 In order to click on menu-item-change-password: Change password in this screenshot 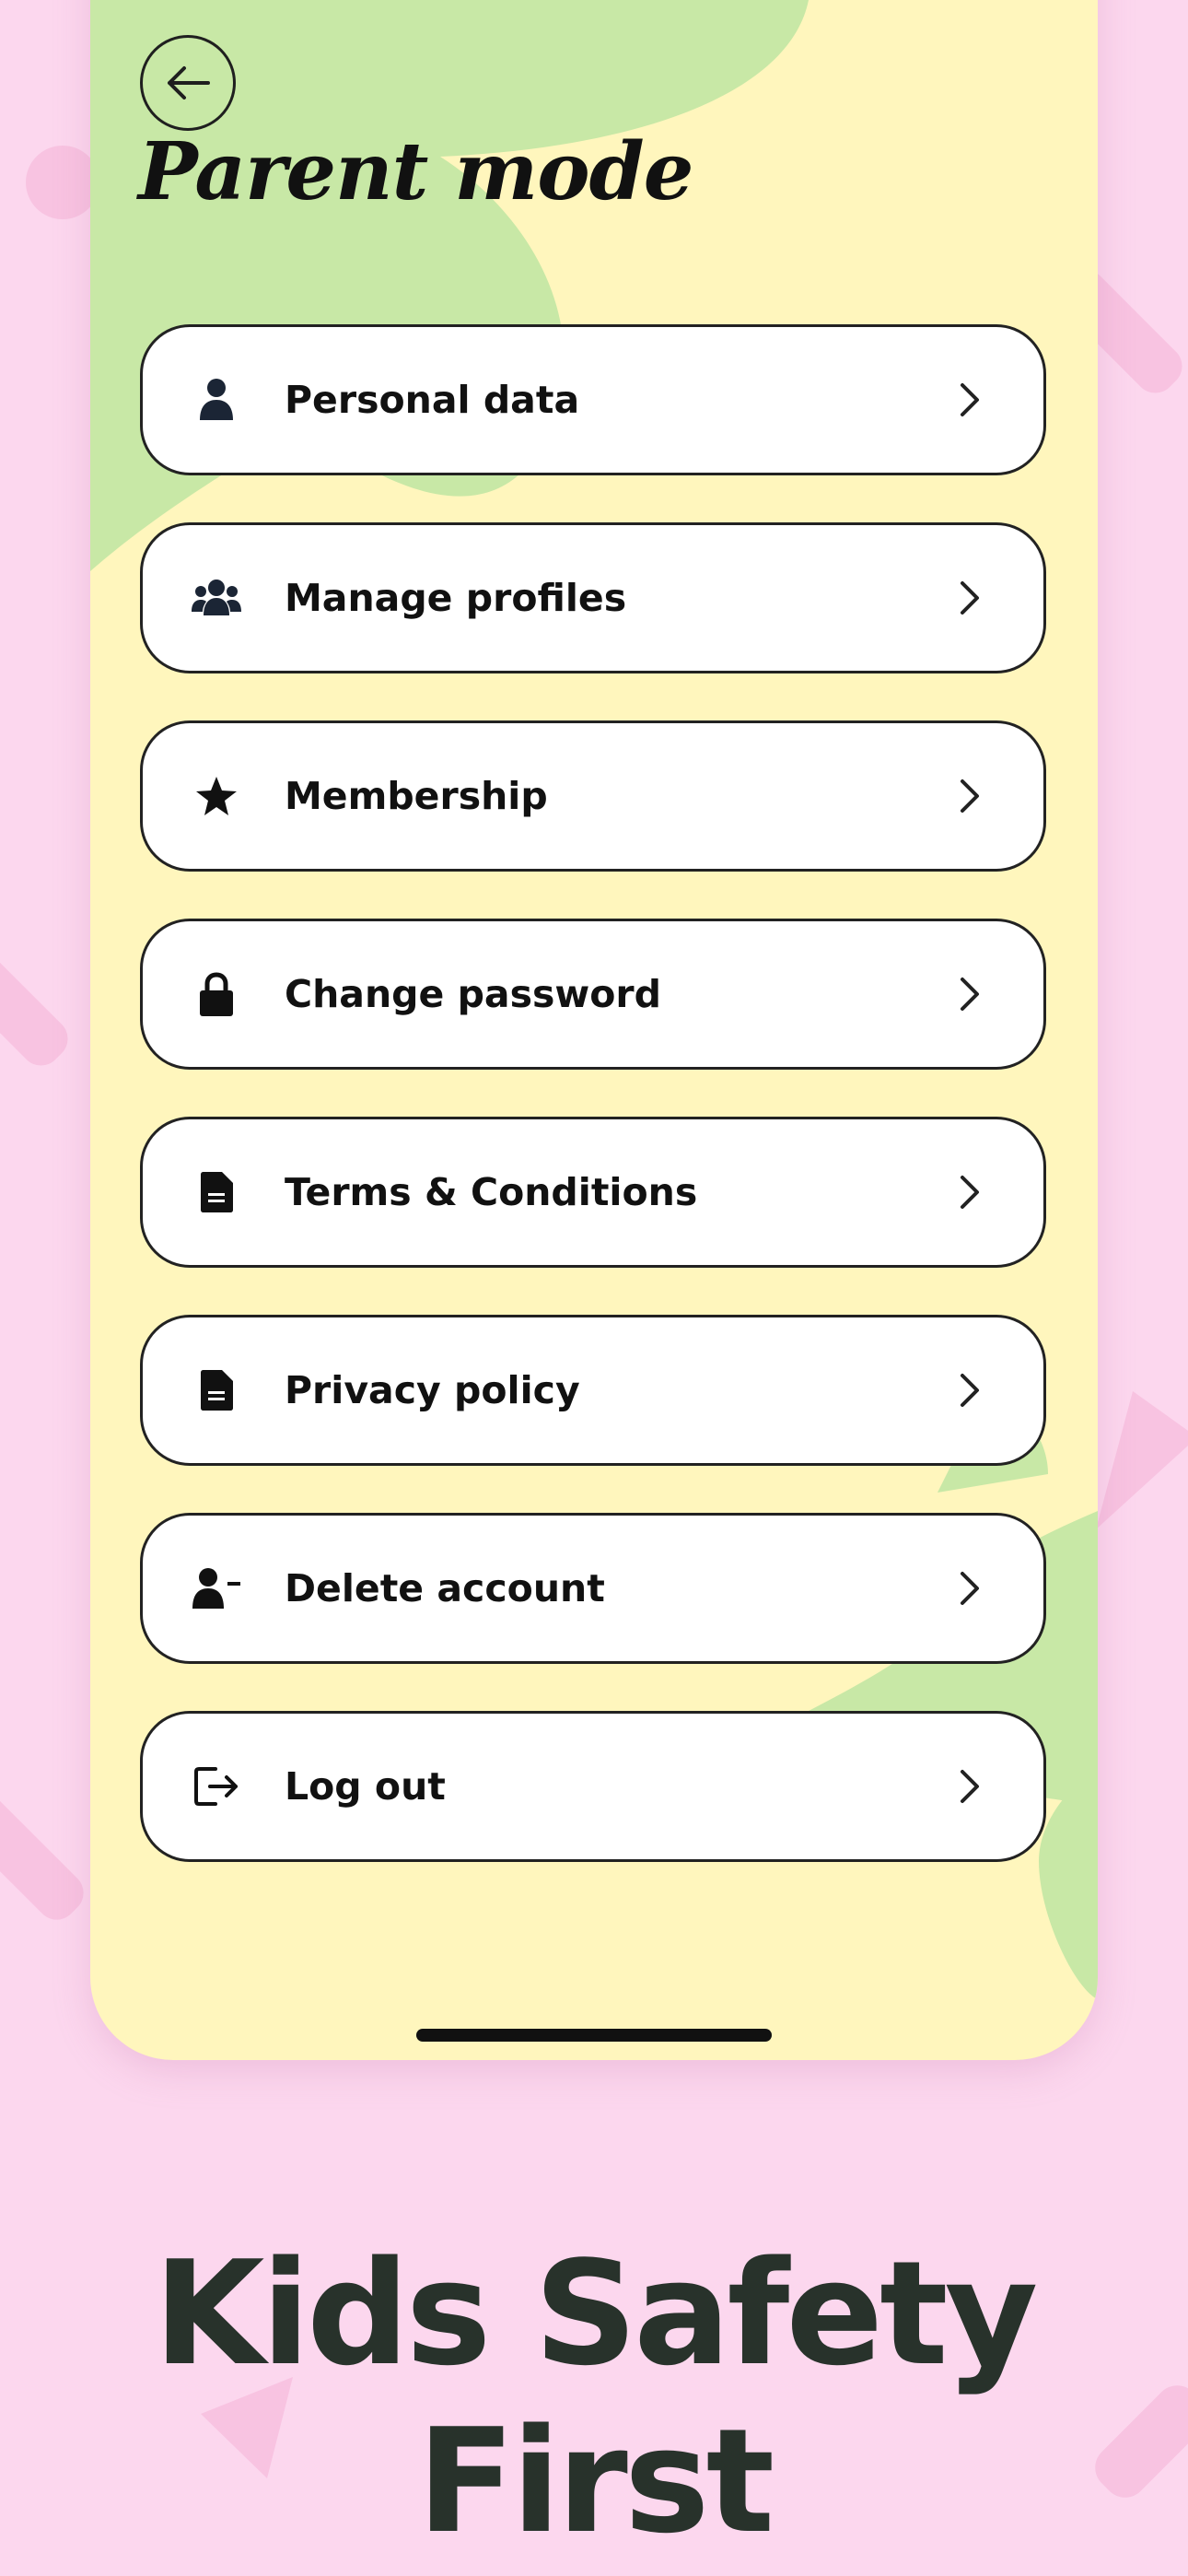, I will do `click(593, 994)`.